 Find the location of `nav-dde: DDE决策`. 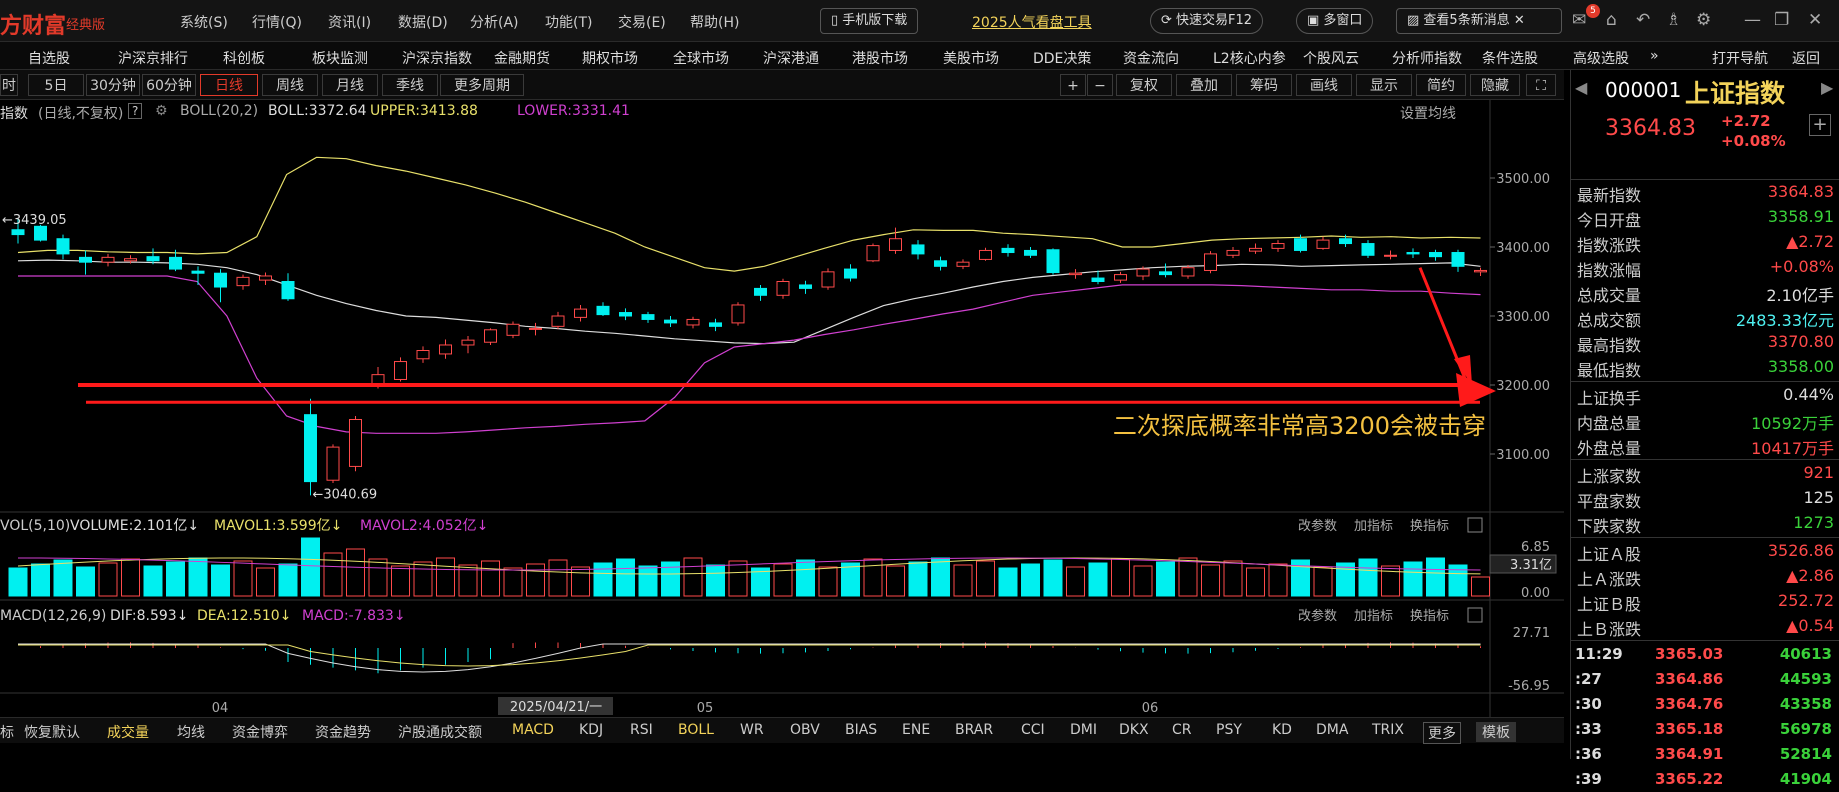

nav-dde: DDE决策 is located at coordinates (1062, 58).